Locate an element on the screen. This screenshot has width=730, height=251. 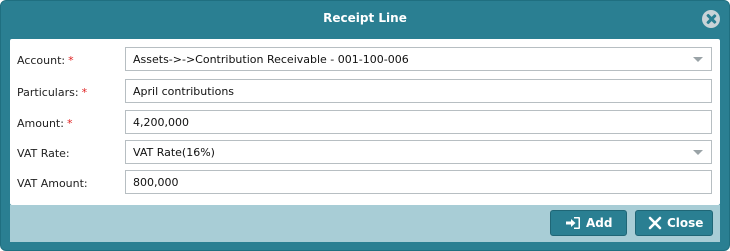
dialog-titlebar: Receipt Line is located at coordinates (365, 19).